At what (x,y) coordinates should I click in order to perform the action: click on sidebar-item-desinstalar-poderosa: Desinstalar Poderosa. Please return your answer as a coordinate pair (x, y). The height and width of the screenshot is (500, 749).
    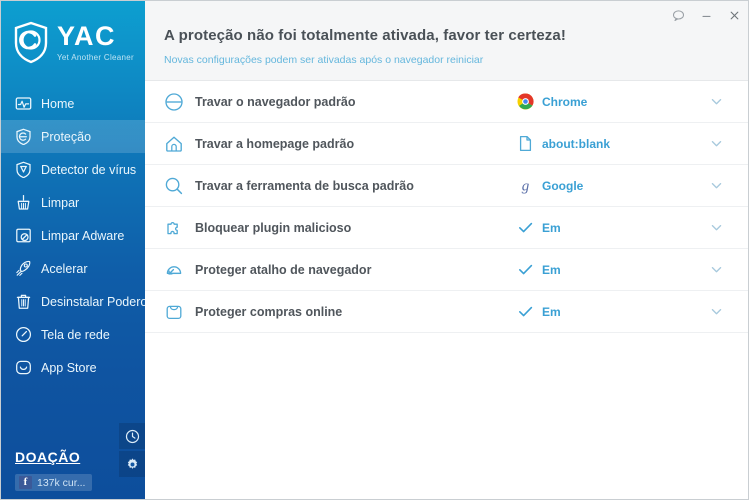
    Looking at the image, I should click on (81, 301).